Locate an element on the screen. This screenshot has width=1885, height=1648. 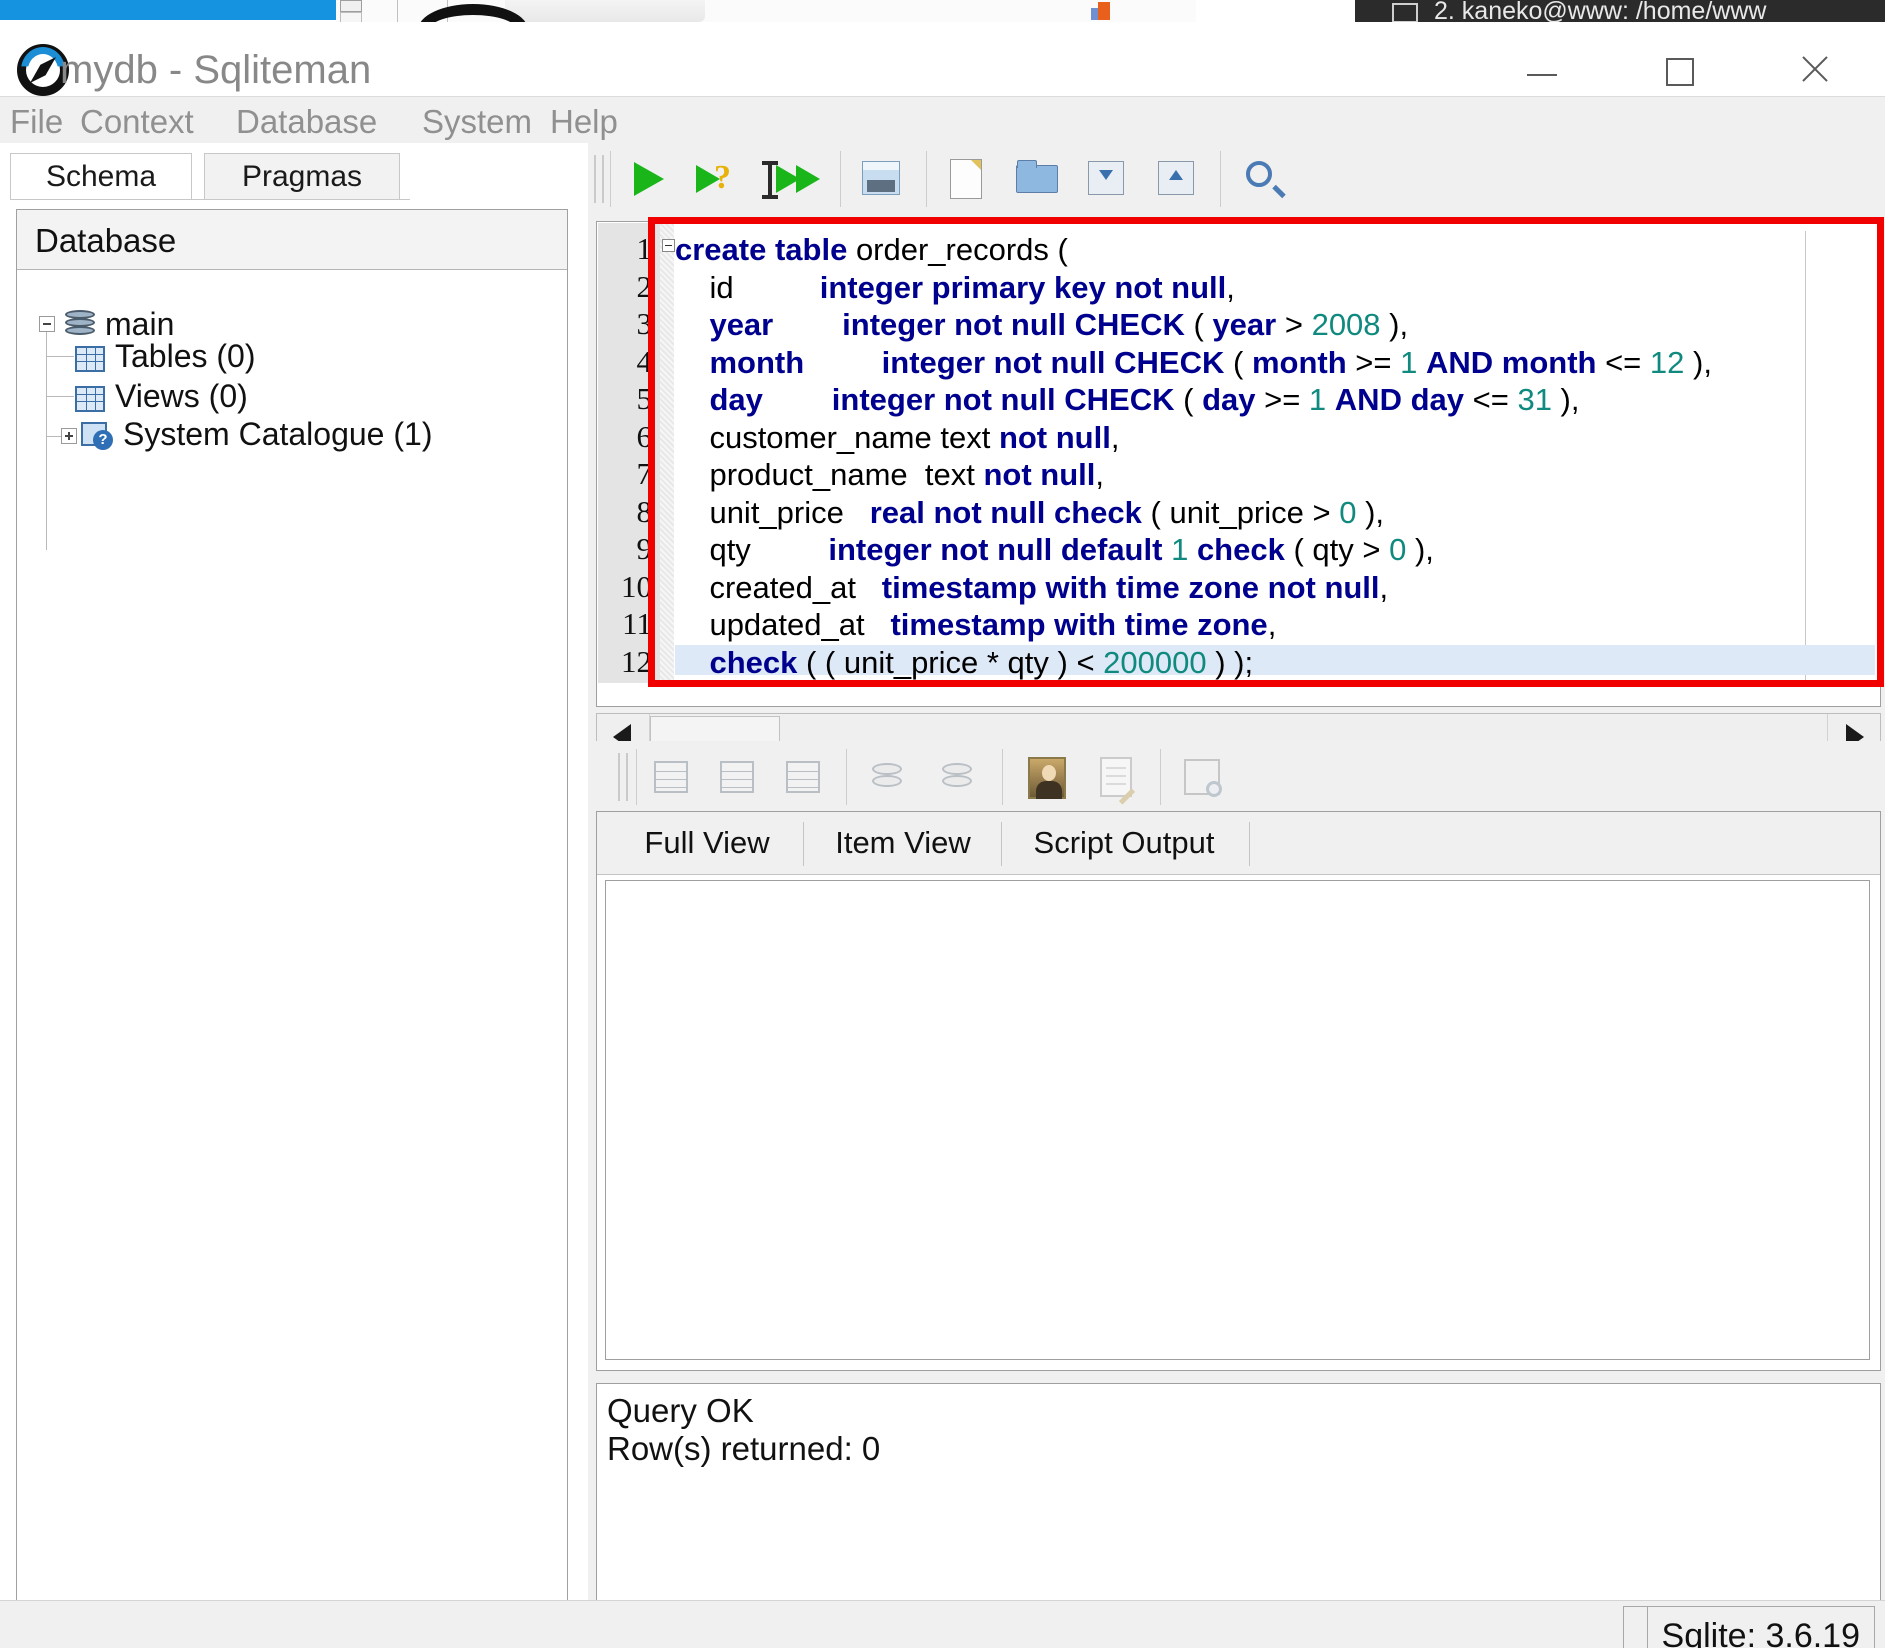
menubar: File Context Database System Help is located at coordinates (942, 120).